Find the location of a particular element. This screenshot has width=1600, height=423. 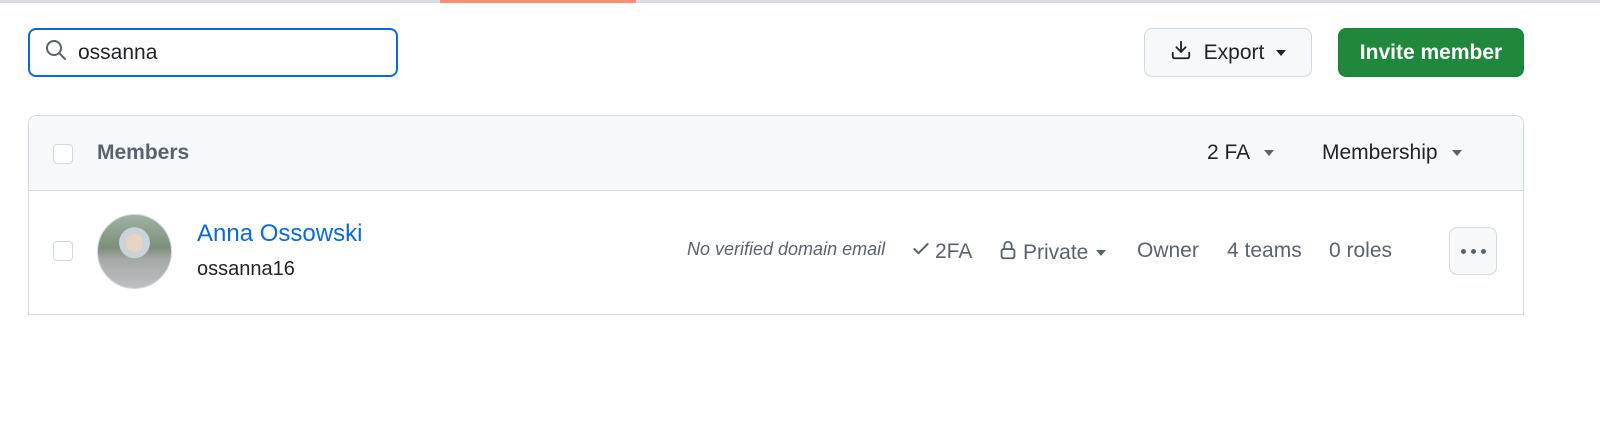

twofa-status: 2FA is located at coordinates (941, 252).